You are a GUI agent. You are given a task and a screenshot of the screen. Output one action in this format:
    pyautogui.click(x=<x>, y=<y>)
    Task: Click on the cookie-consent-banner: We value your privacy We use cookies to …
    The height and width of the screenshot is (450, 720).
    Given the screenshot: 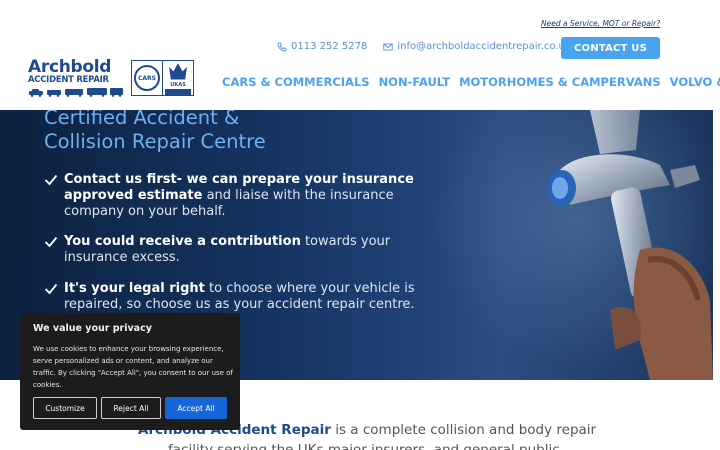 What is the action you would take?
    pyautogui.click(x=130, y=371)
    